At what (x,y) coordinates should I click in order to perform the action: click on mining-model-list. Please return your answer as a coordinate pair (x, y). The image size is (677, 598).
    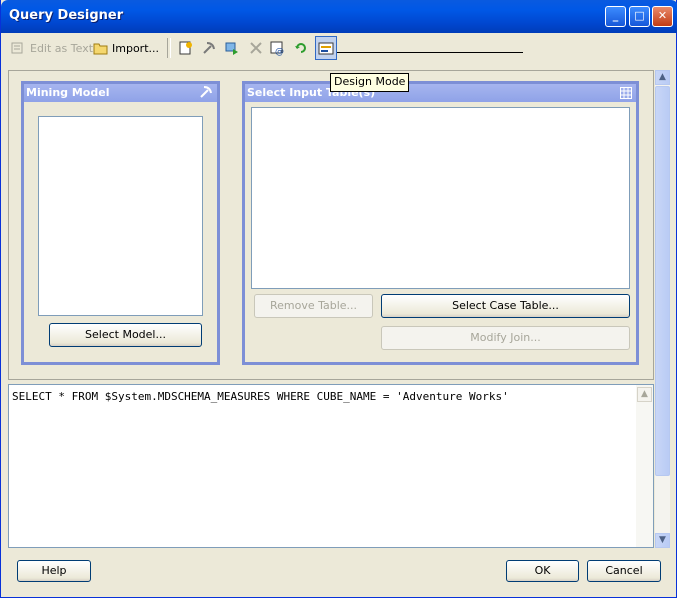
    Looking at the image, I should click on (120, 216).